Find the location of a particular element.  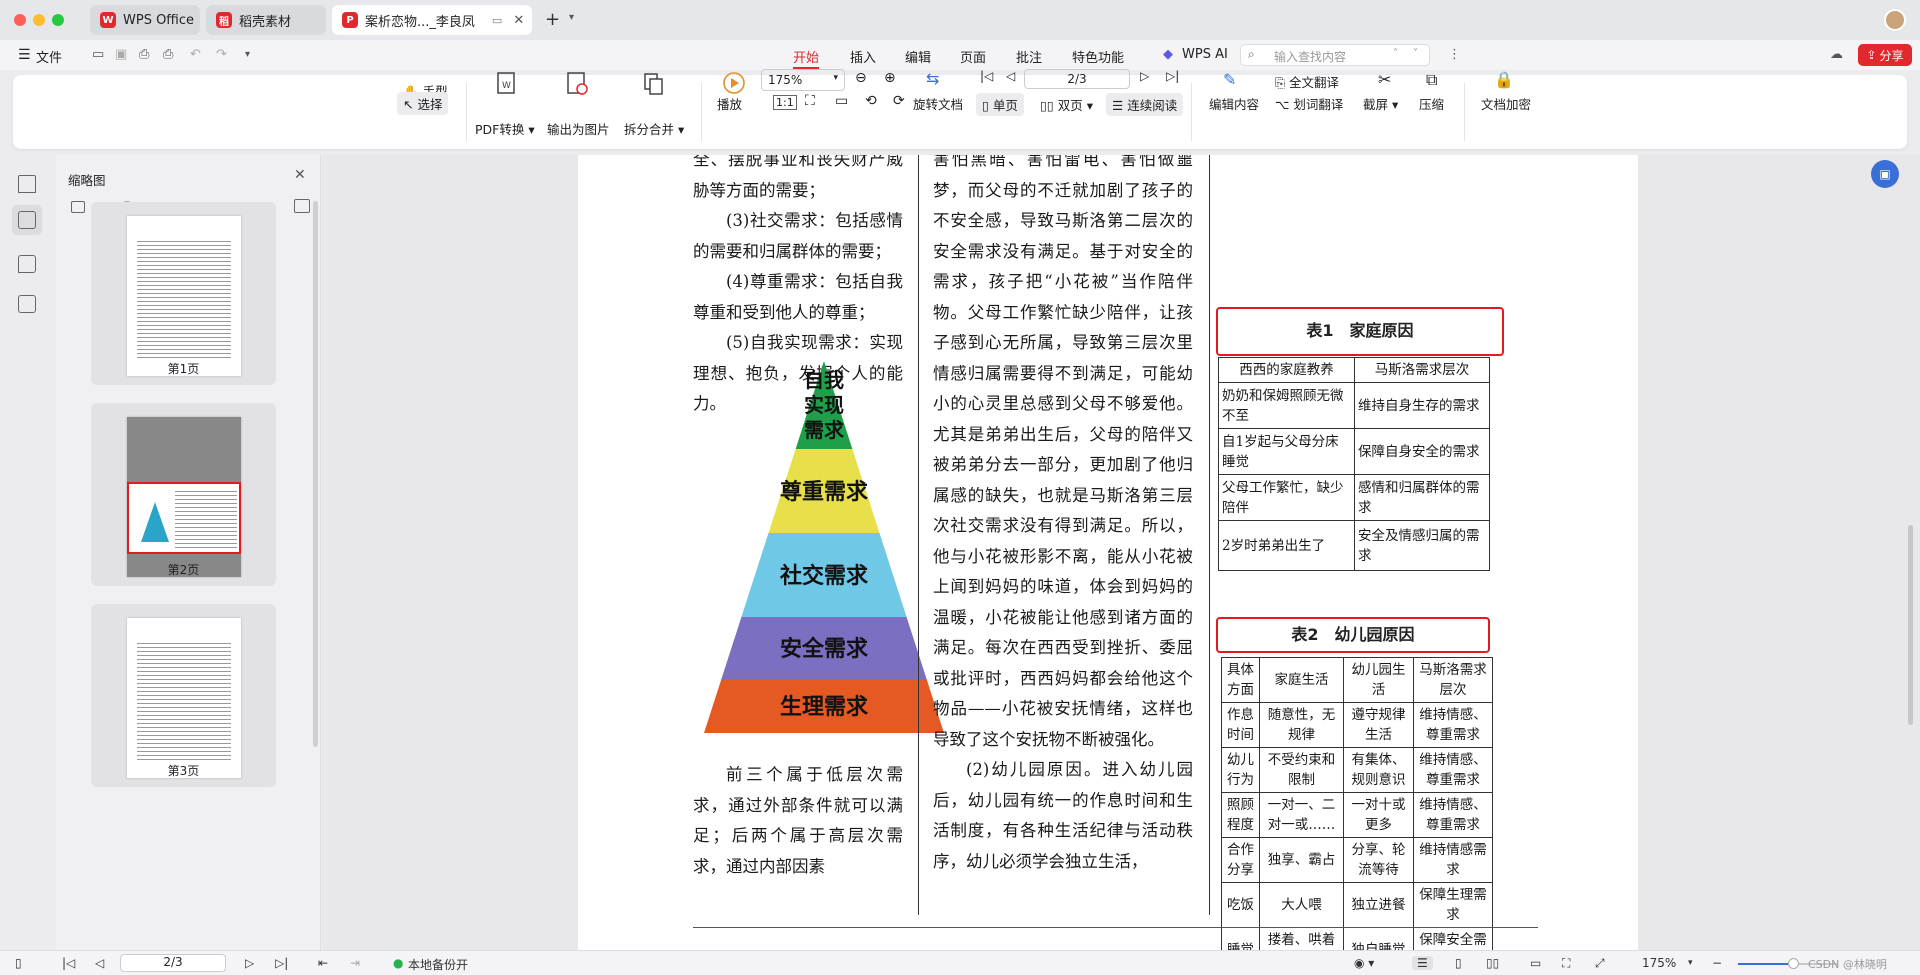

thumbnail-scrollbar is located at coordinates (315, 474).